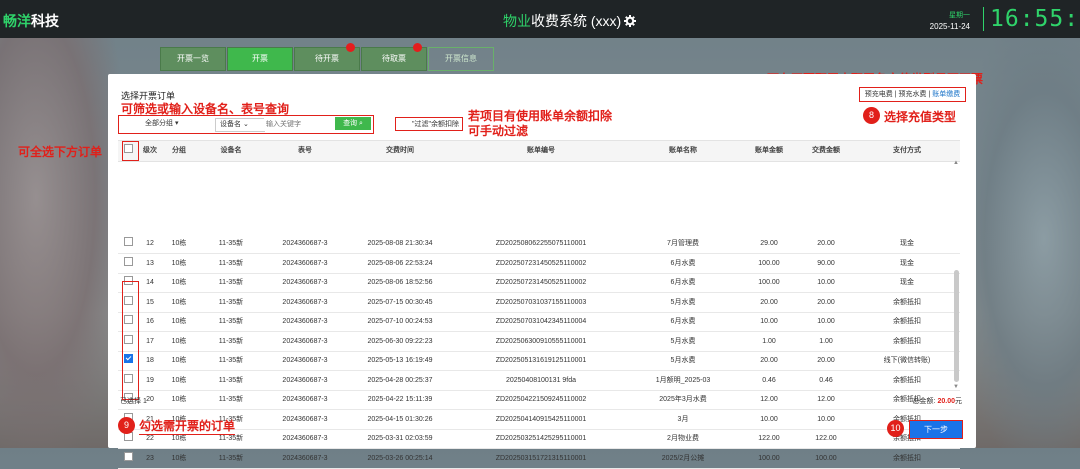  Describe the element at coordinates (879, 94) in the screenshot. I see `prepay-electric-link: 预充电费` at that location.